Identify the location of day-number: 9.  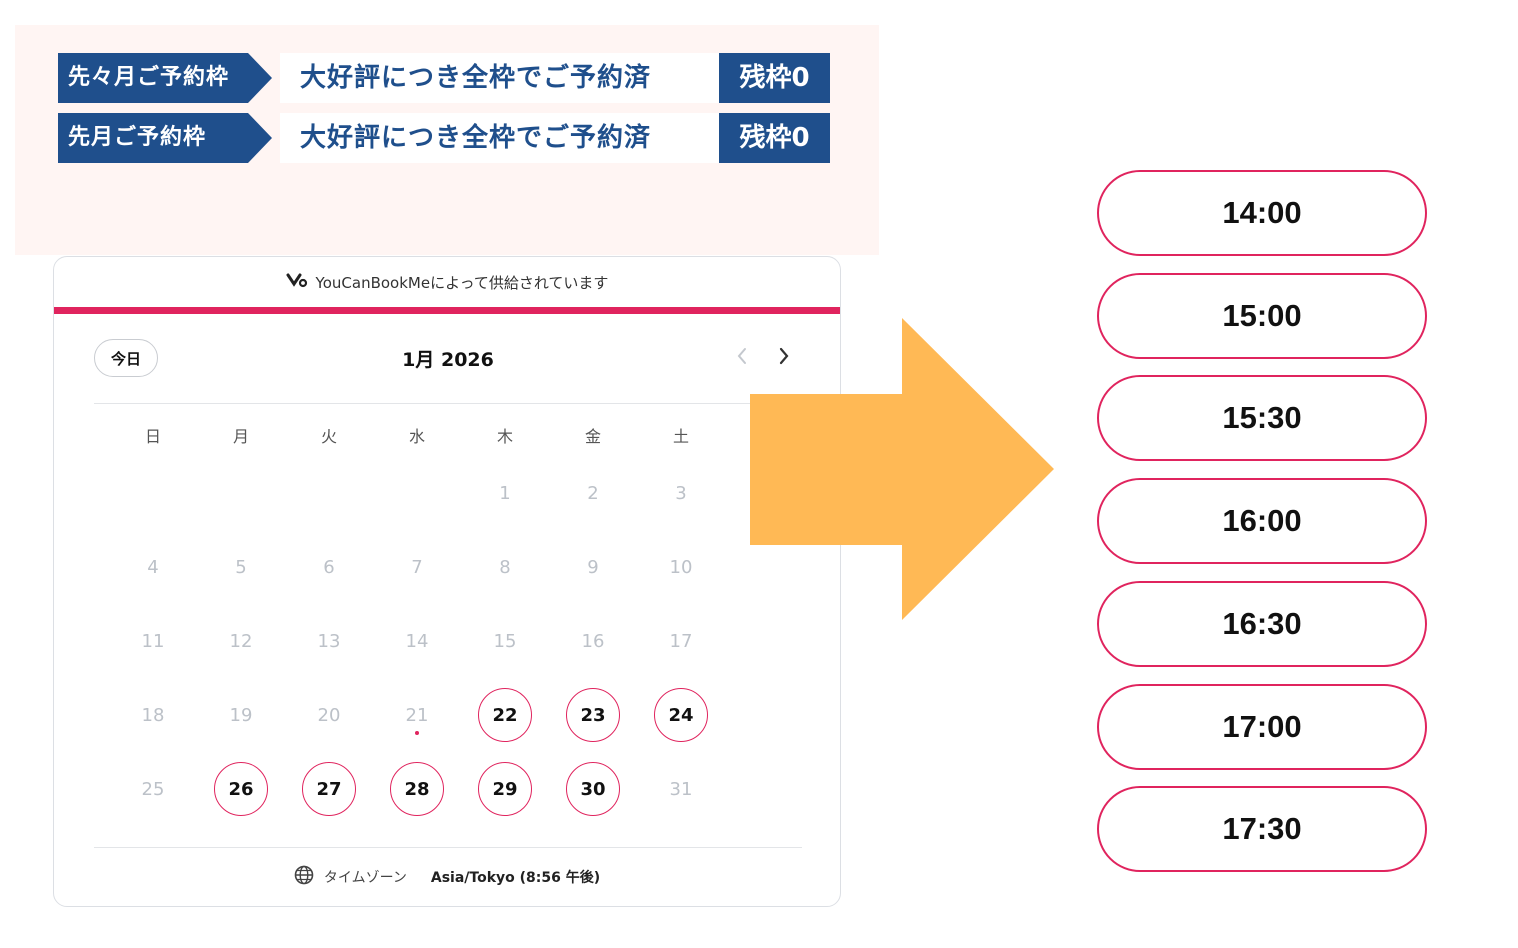
(593, 567).